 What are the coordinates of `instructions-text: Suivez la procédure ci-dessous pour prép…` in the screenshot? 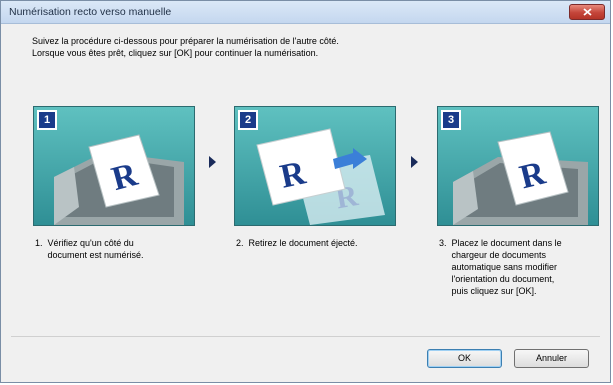 It's located at (312, 47).